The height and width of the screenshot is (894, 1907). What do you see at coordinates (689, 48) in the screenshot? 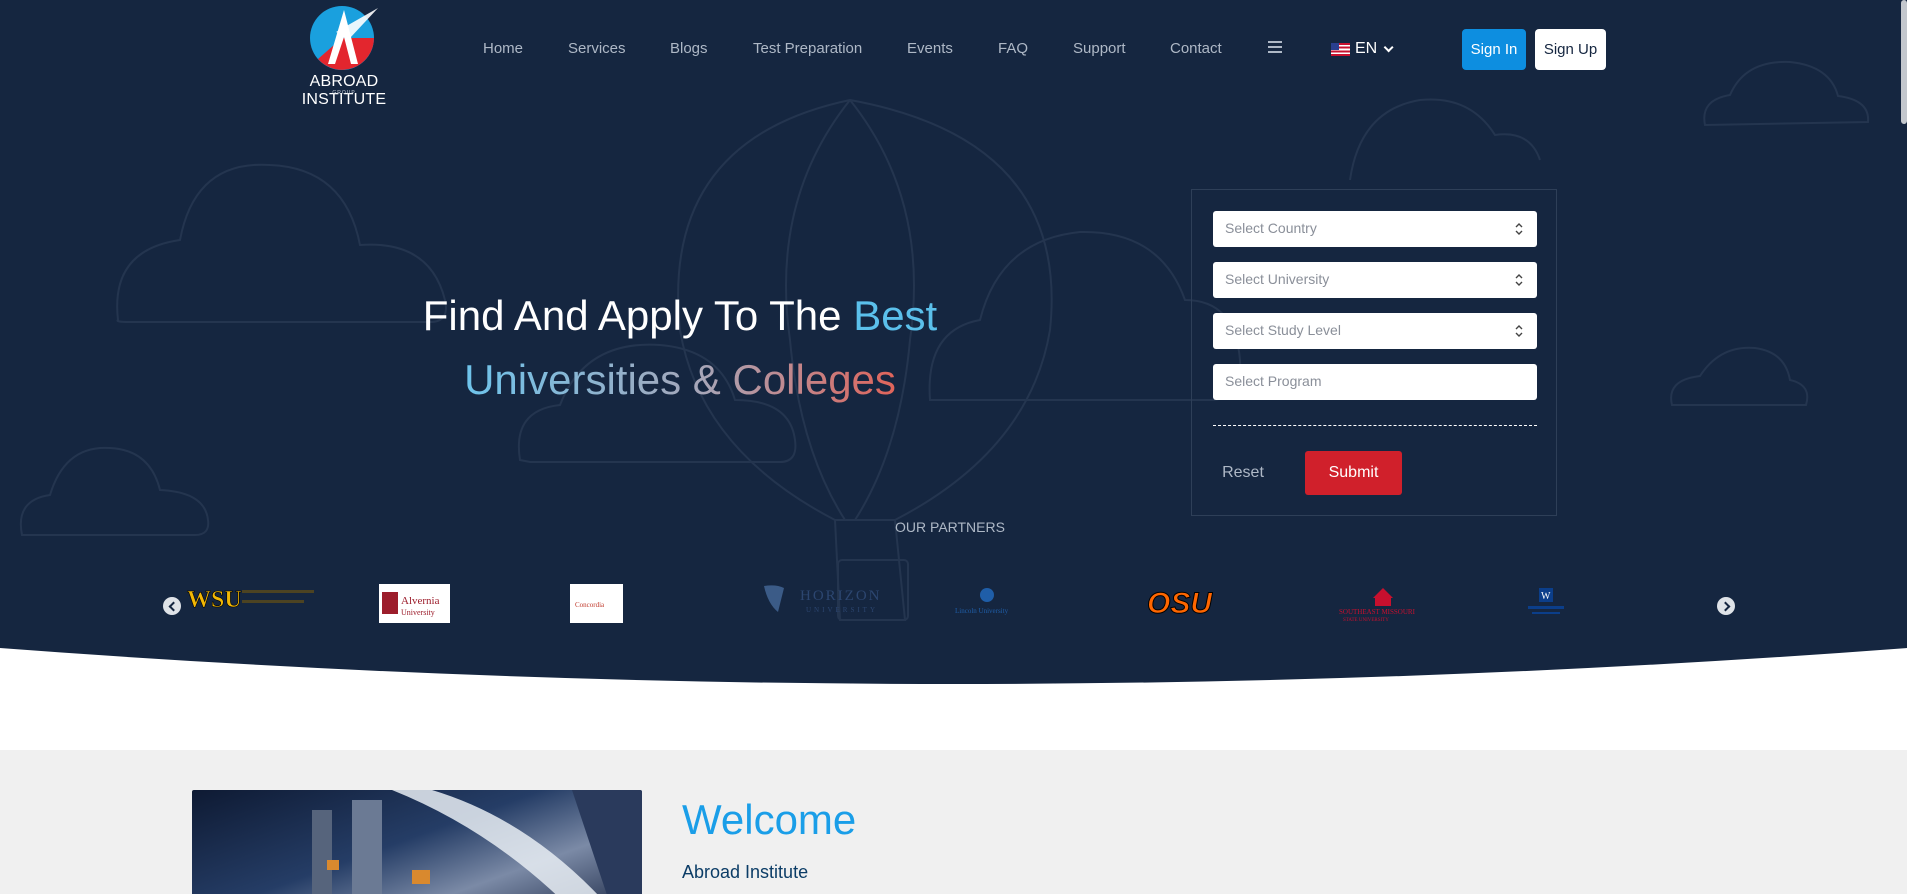
I see `nav-blogs: Blogs` at bounding box center [689, 48].